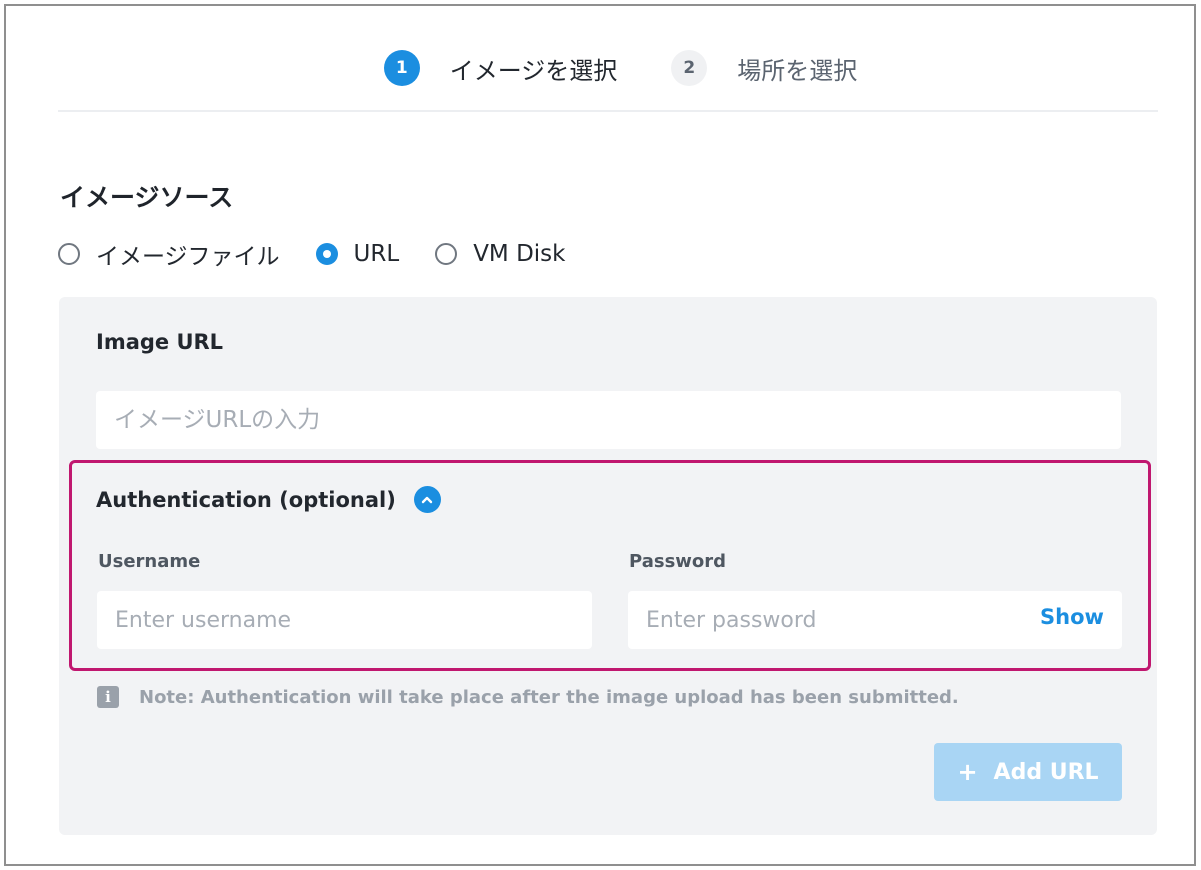 The height and width of the screenshot is (870, 1201). What do you see at coordinates (401, 68) in the screenshot?
I see `step-number-badge: 1` at bounding box center [401, 68].